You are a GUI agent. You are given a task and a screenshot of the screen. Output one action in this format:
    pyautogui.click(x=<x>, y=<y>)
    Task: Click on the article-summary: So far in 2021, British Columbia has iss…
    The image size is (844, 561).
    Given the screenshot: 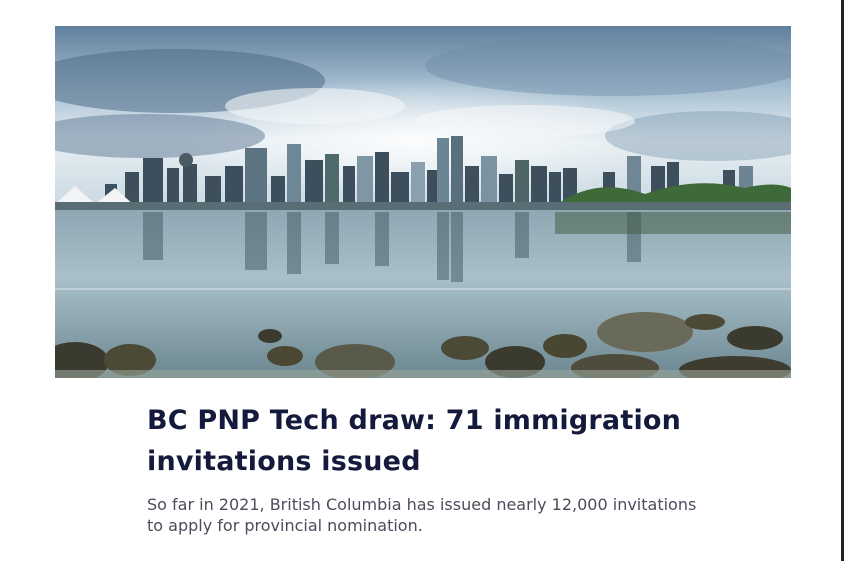 What is the action you would take?
    pyautogui.click(x=422, y=515)
    